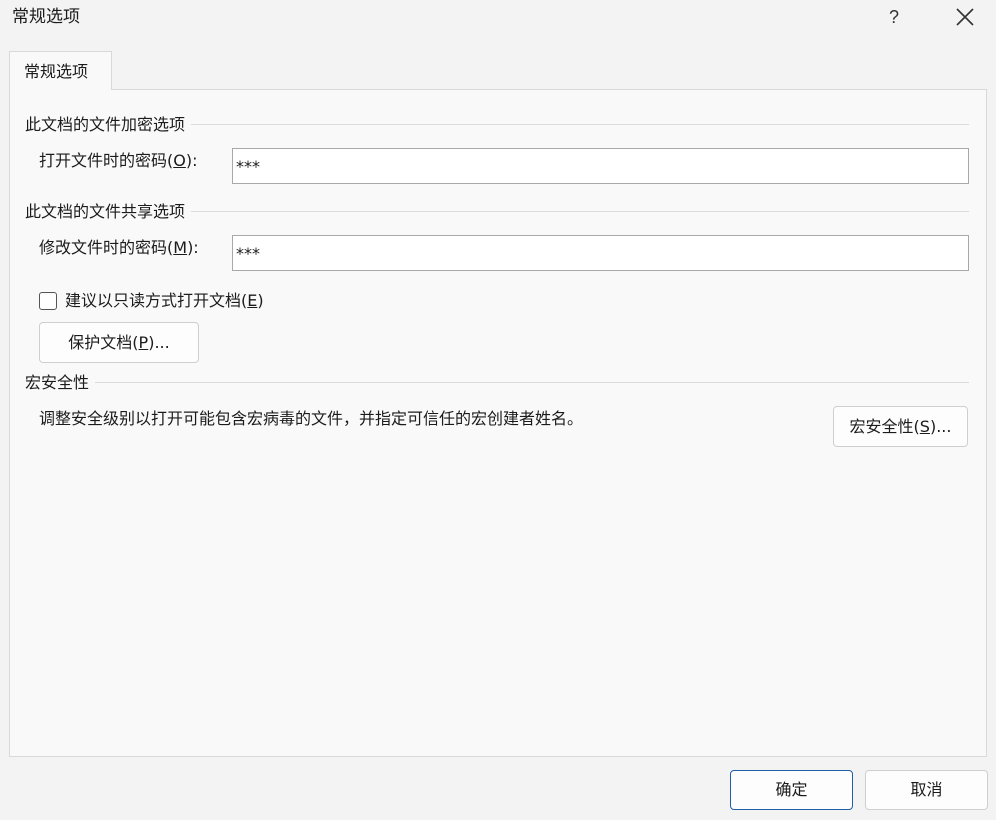  Describe the element at coordinates (600, 253) in the screenshot. I see `modify-password-input` at that location.